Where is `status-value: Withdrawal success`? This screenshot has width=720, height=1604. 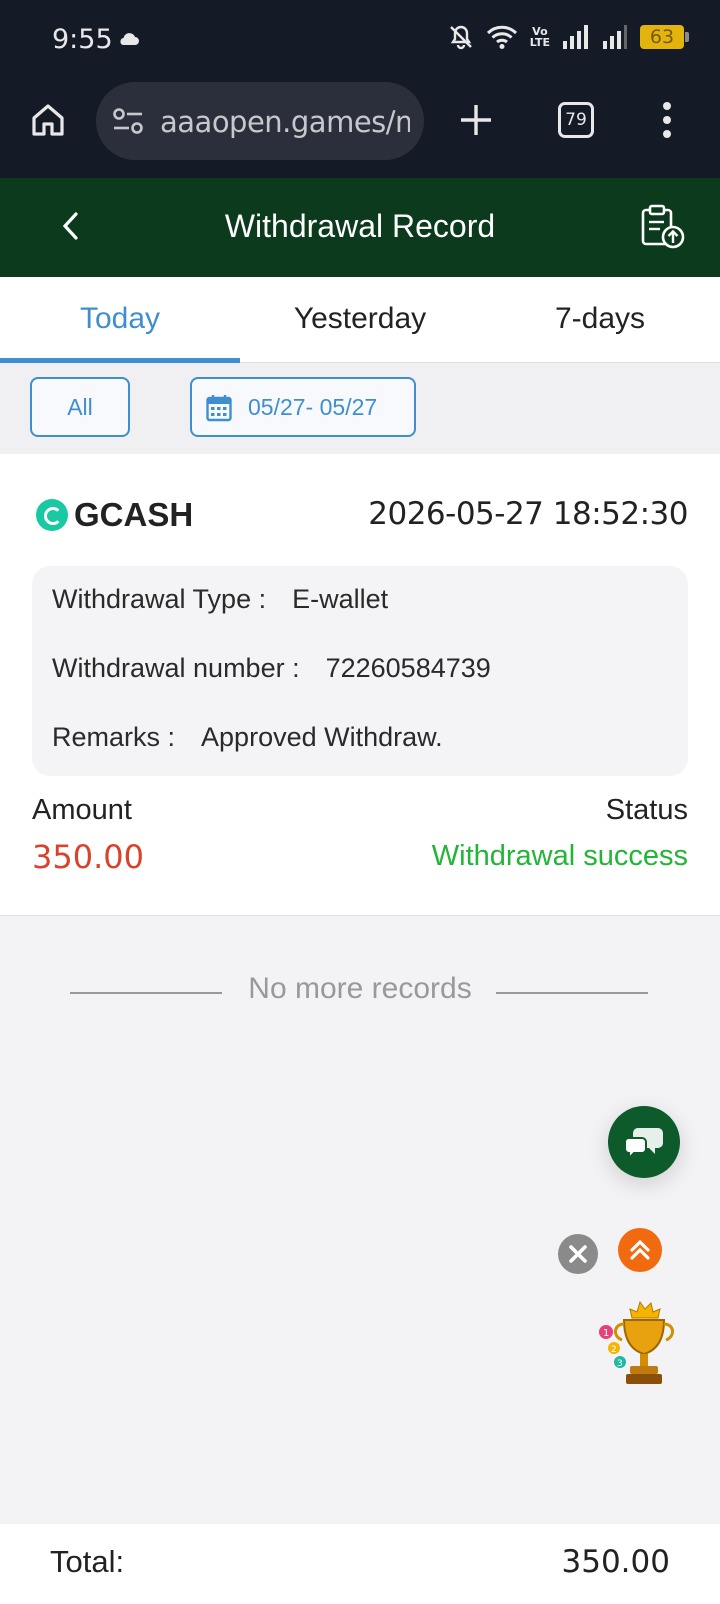
status-value: Withdrawal success is located at coordinates (559, 856).